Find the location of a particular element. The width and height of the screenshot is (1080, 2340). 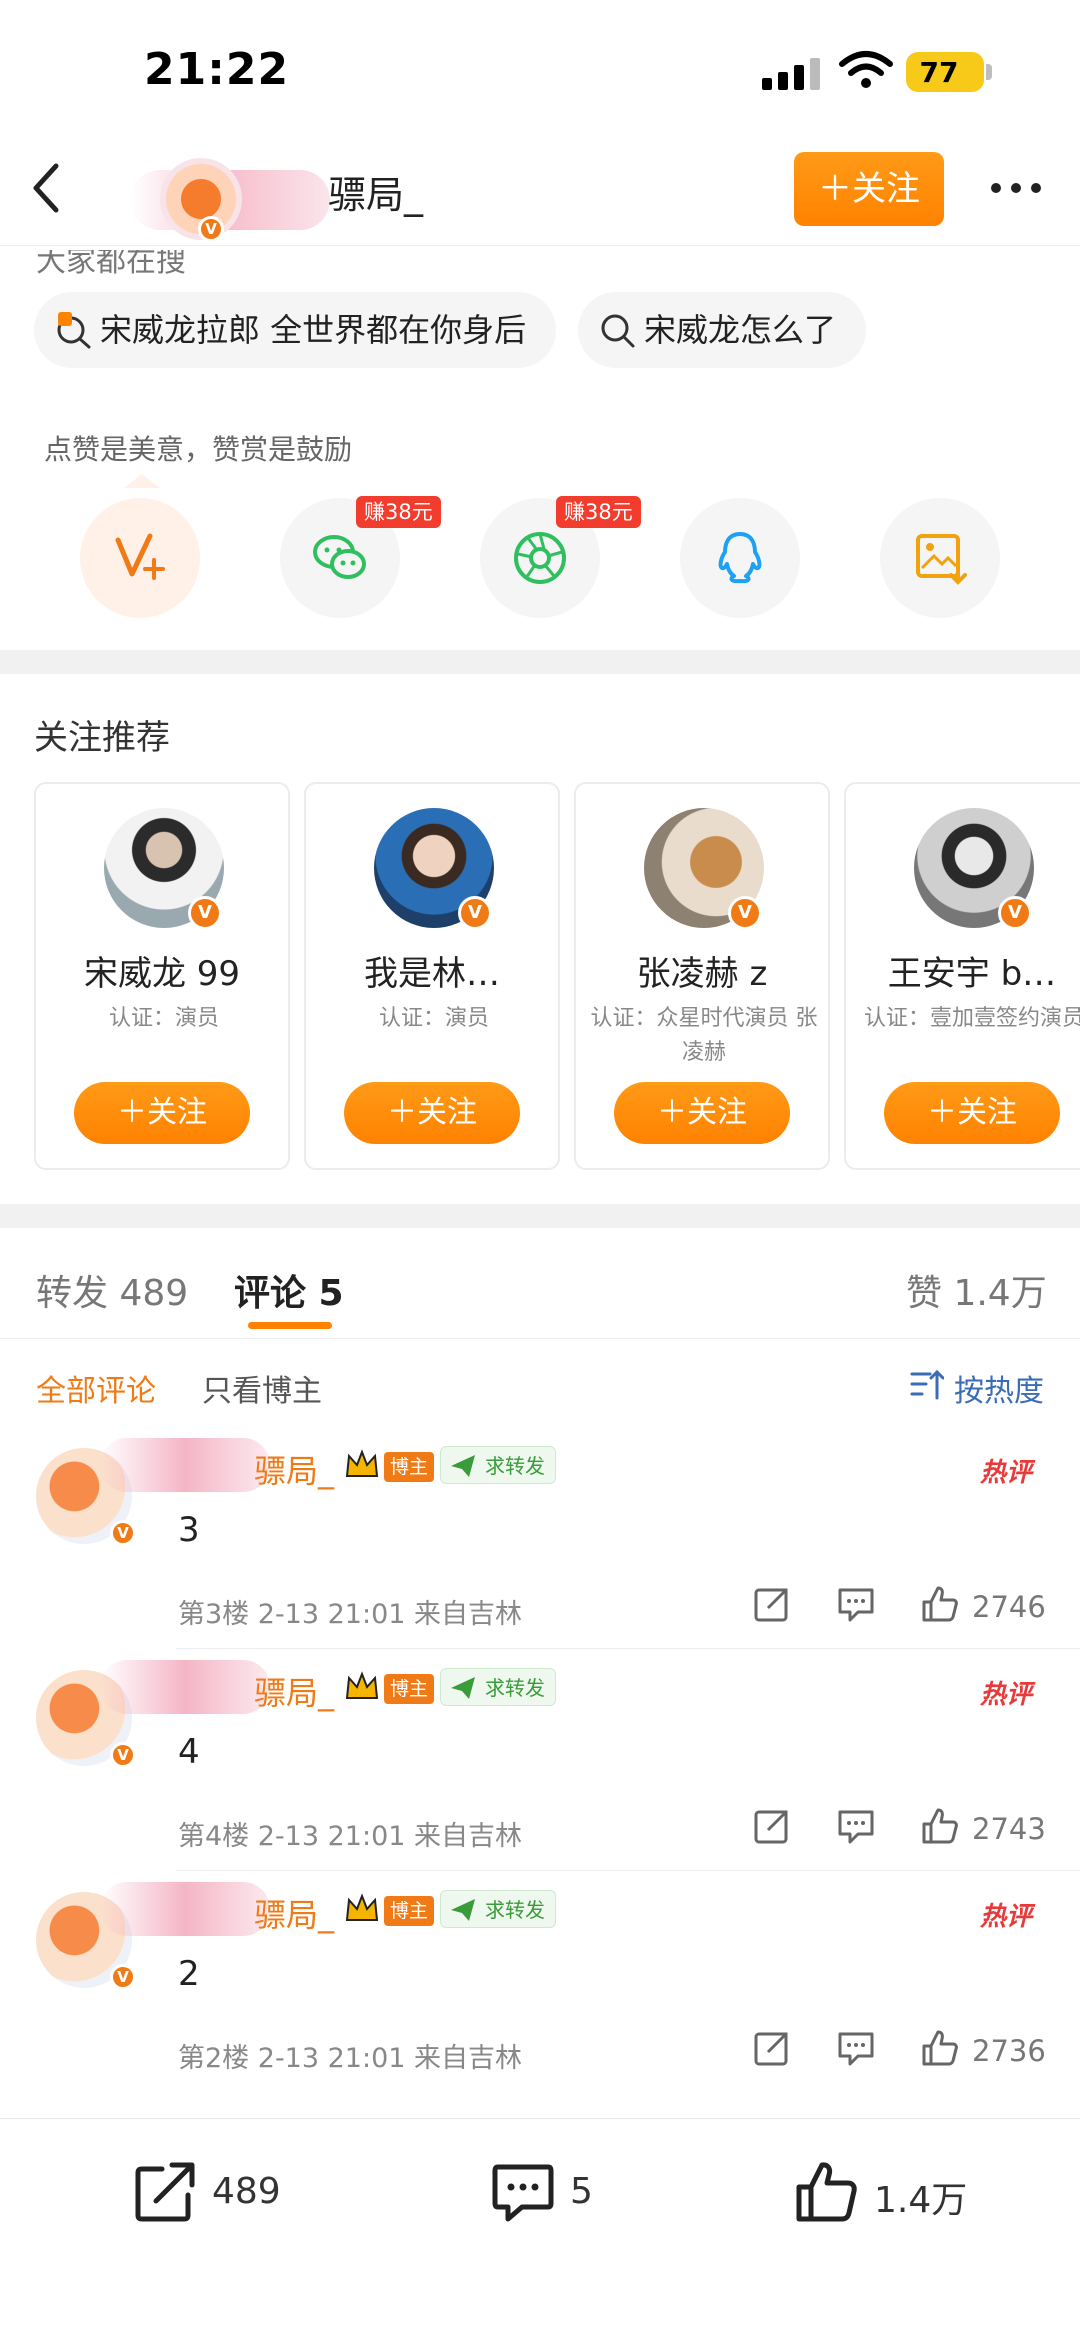

hot-search-chip-1: 宋威龙拉郎 全世界都在你身后 is located at coordinates (295, 330).